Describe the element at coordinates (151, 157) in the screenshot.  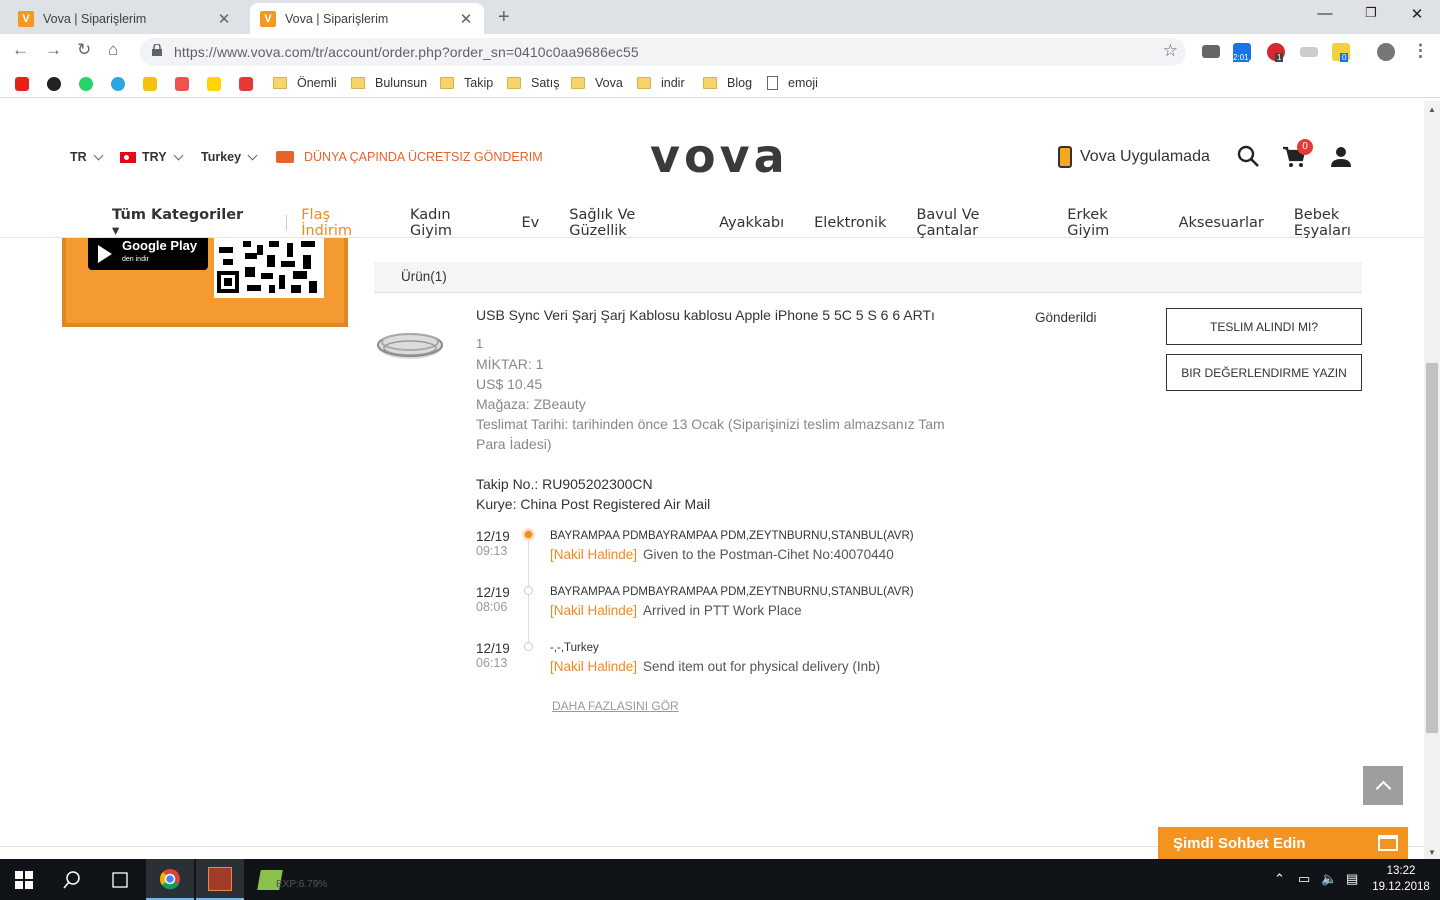
I see `currency-select: TRY` at that location.